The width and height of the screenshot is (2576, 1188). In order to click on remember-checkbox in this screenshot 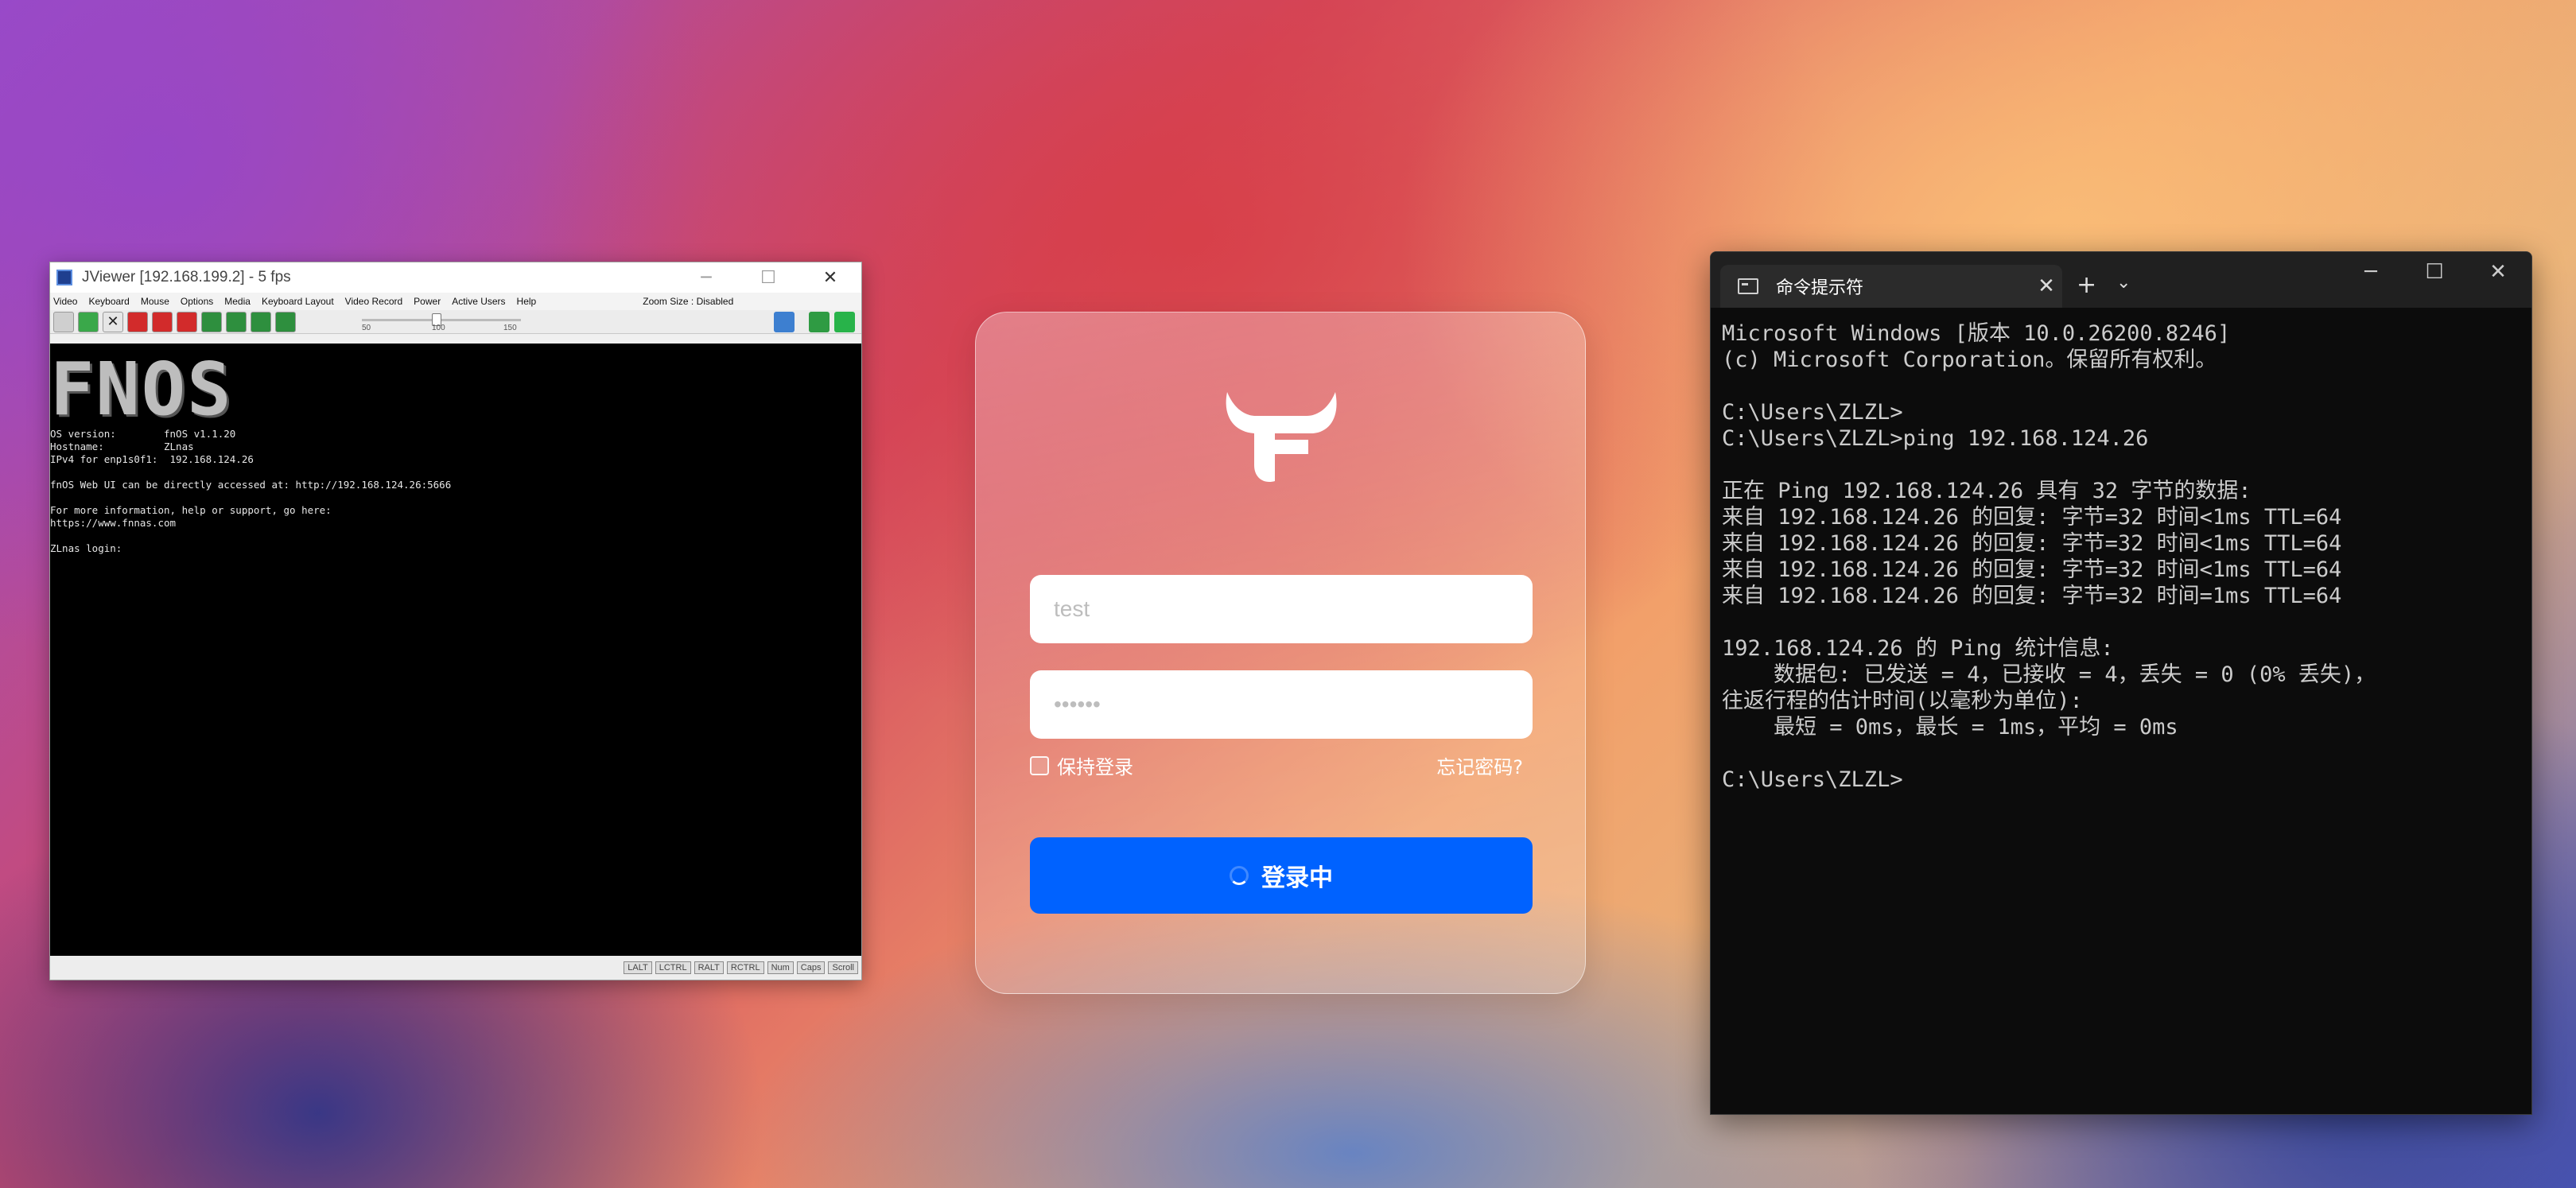, I will do `click(1039, 765)`.